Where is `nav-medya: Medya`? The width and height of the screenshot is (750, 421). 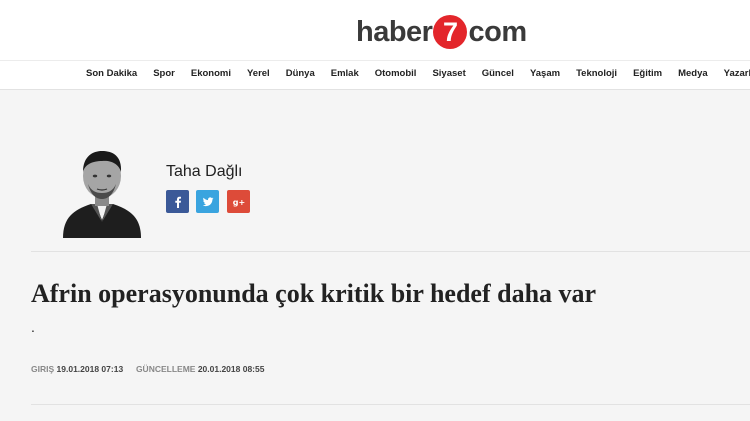
nav-medya: Medya is located at coordinates (693, 74).